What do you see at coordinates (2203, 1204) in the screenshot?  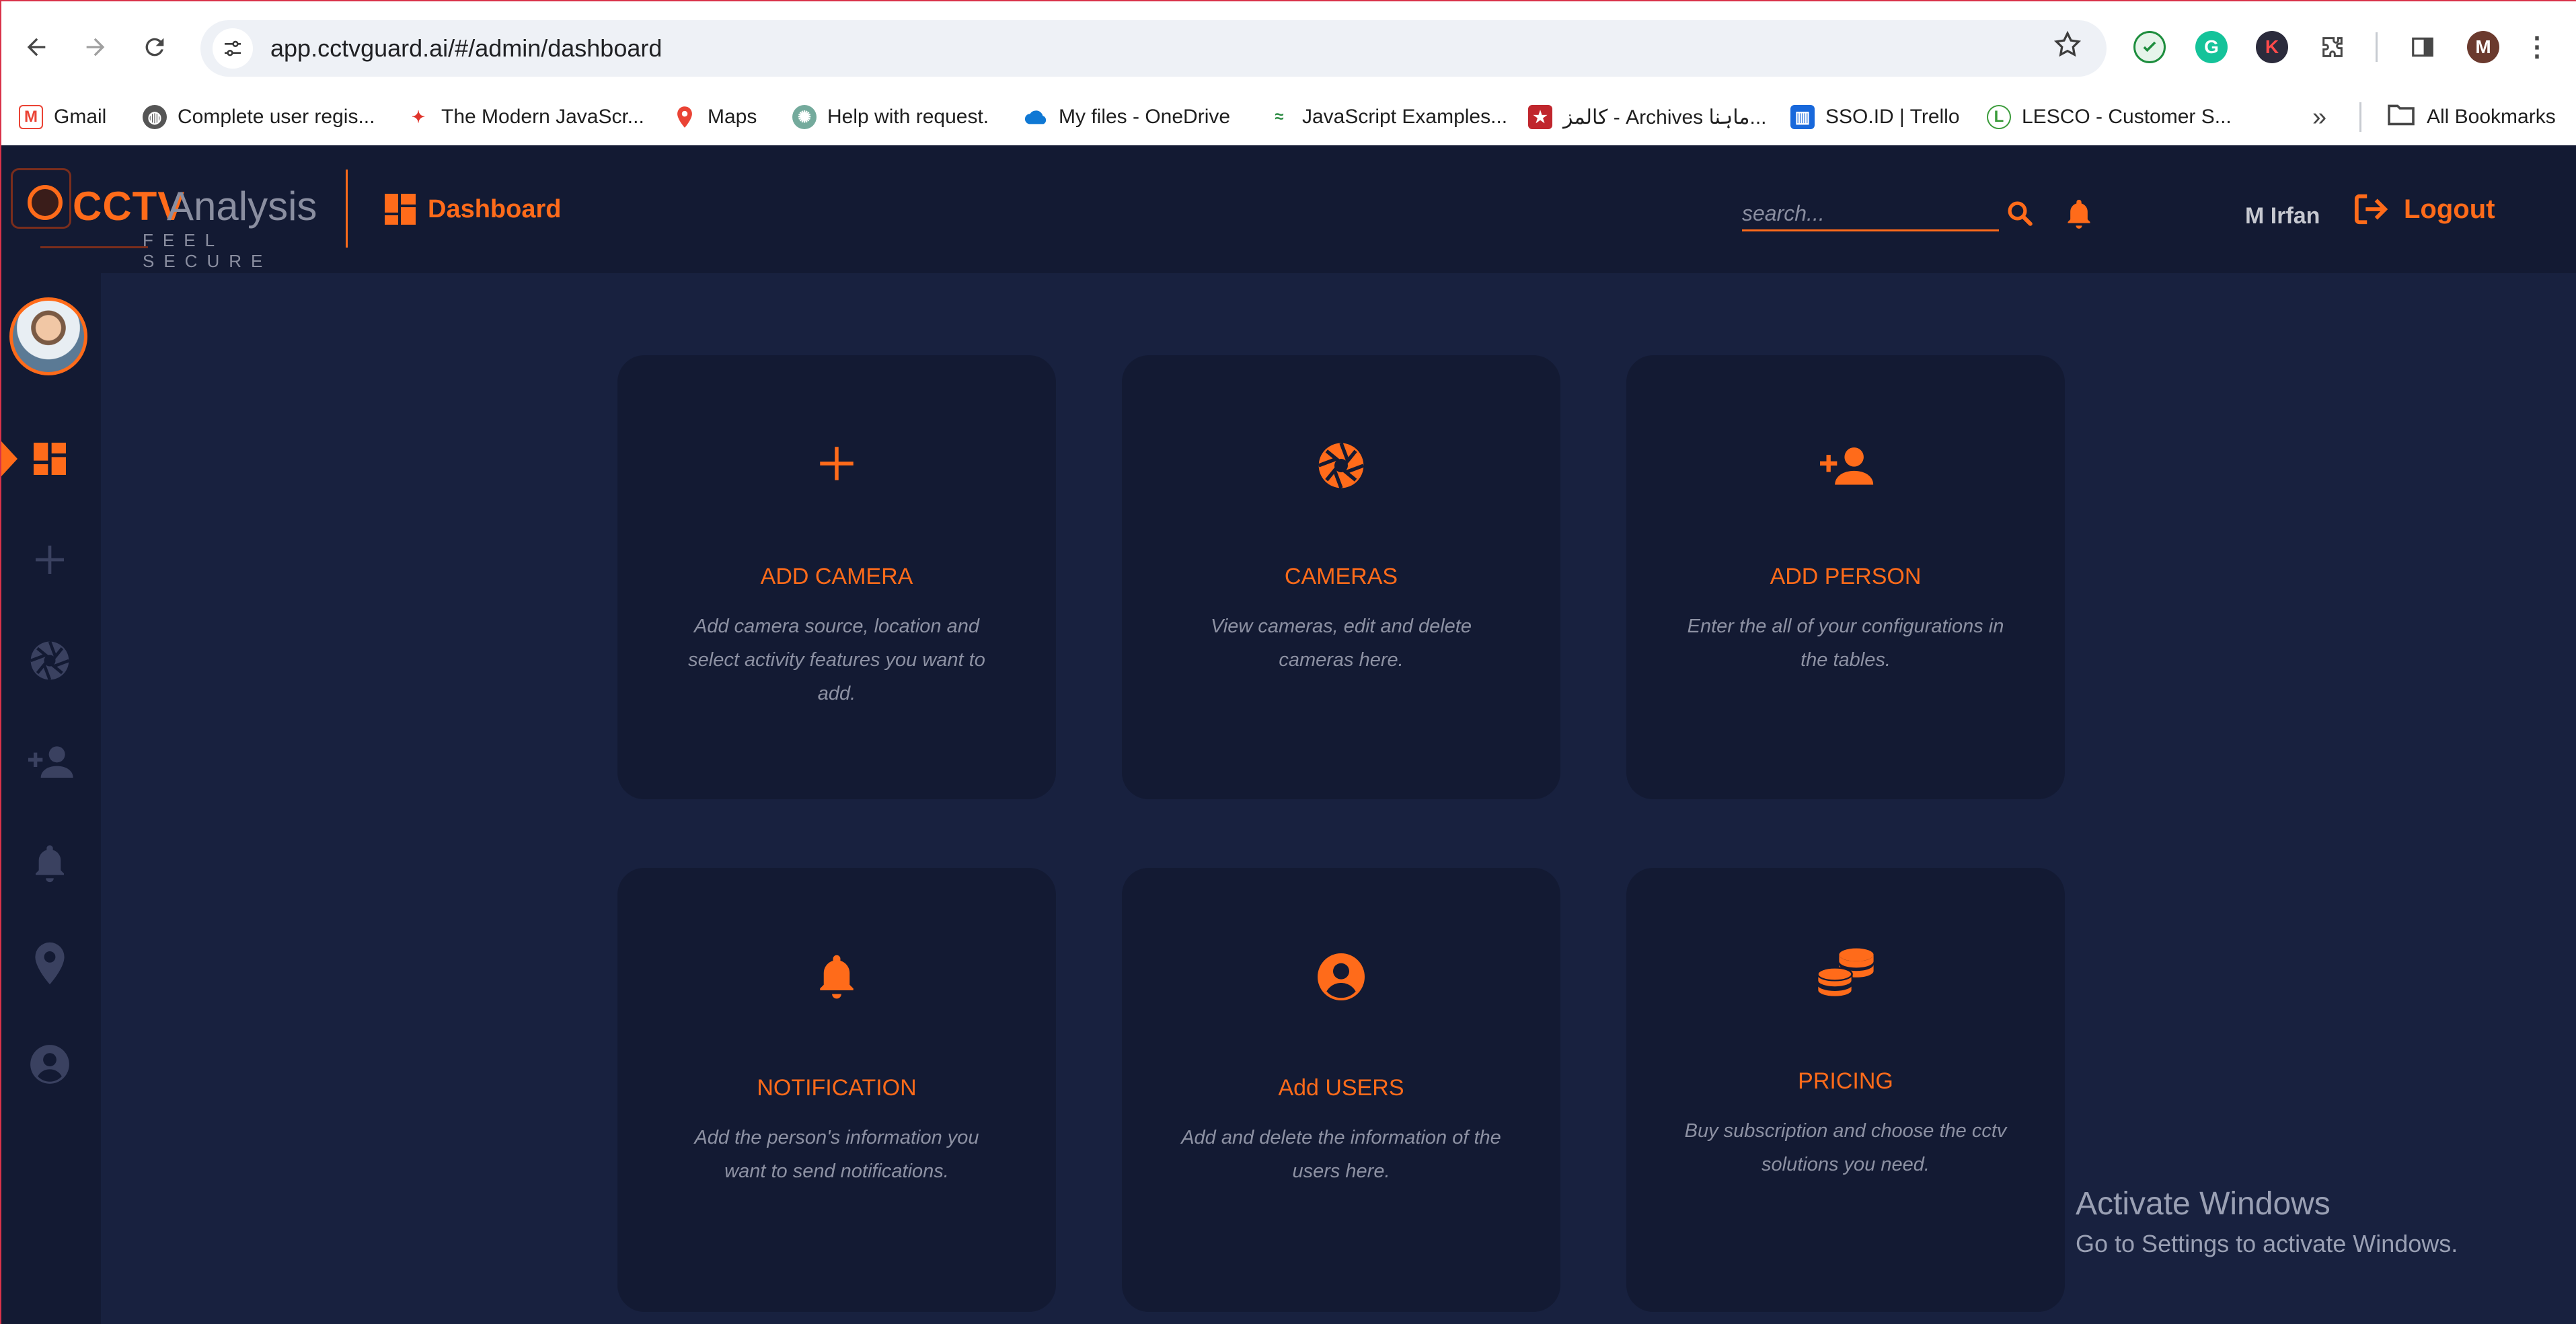 I see `activate-windows-title: Activate Windows` at bounding box center [2203, 1204].